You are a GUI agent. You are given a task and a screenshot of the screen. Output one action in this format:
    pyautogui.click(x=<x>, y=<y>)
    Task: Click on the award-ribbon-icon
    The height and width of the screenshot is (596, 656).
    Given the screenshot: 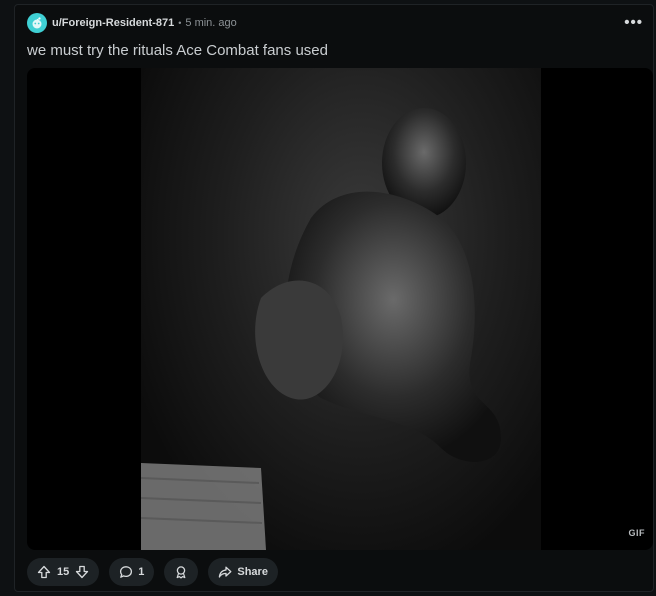 What is the action you would take?
    pyautogui.click(x=181, y=572)
    